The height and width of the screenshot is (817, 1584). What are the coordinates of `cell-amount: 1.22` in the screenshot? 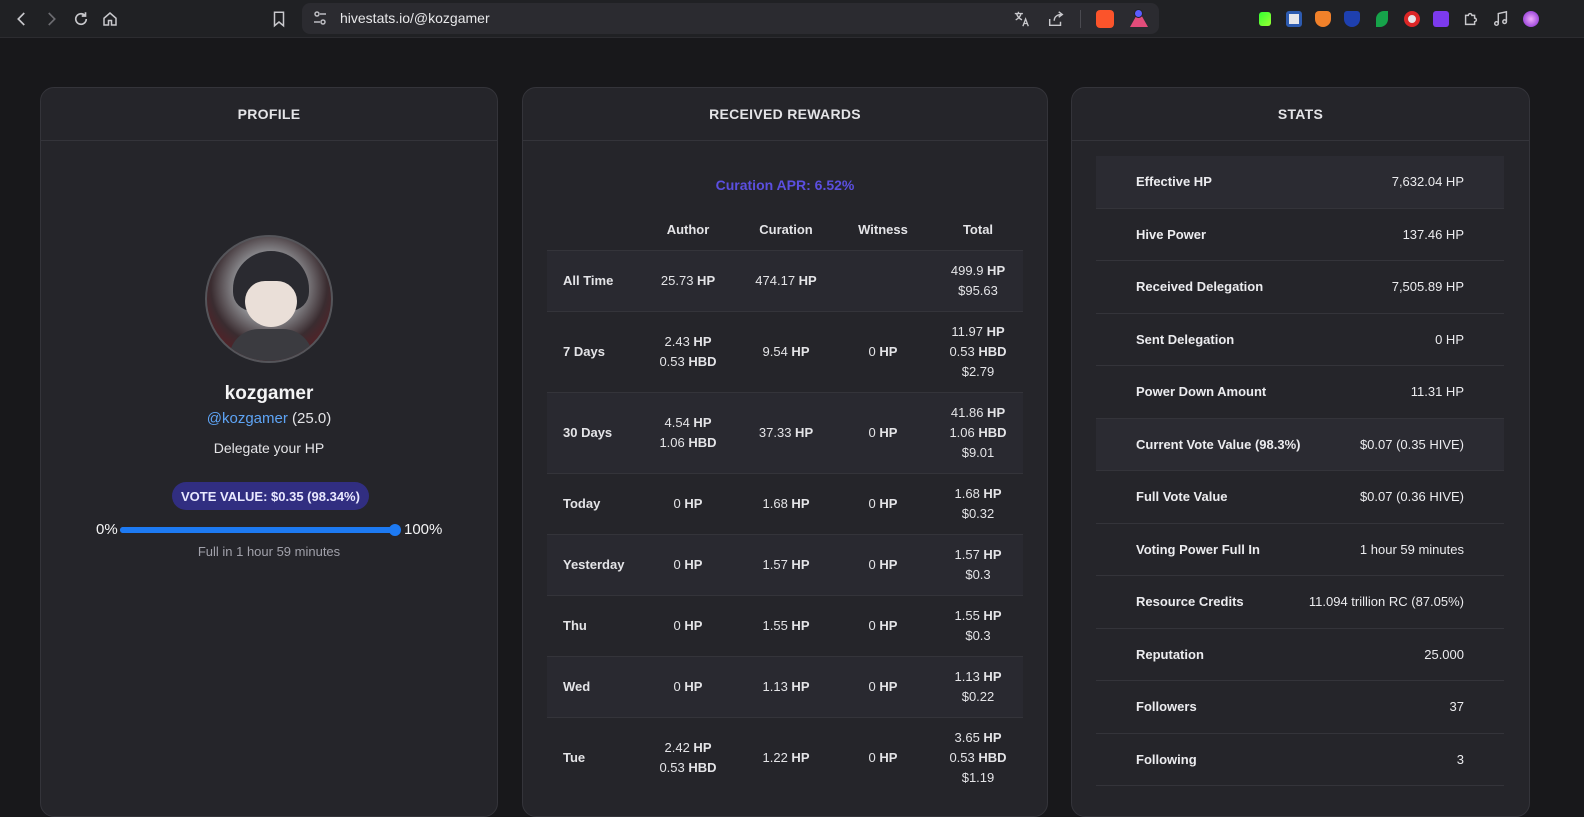 It's located at (775, 757).